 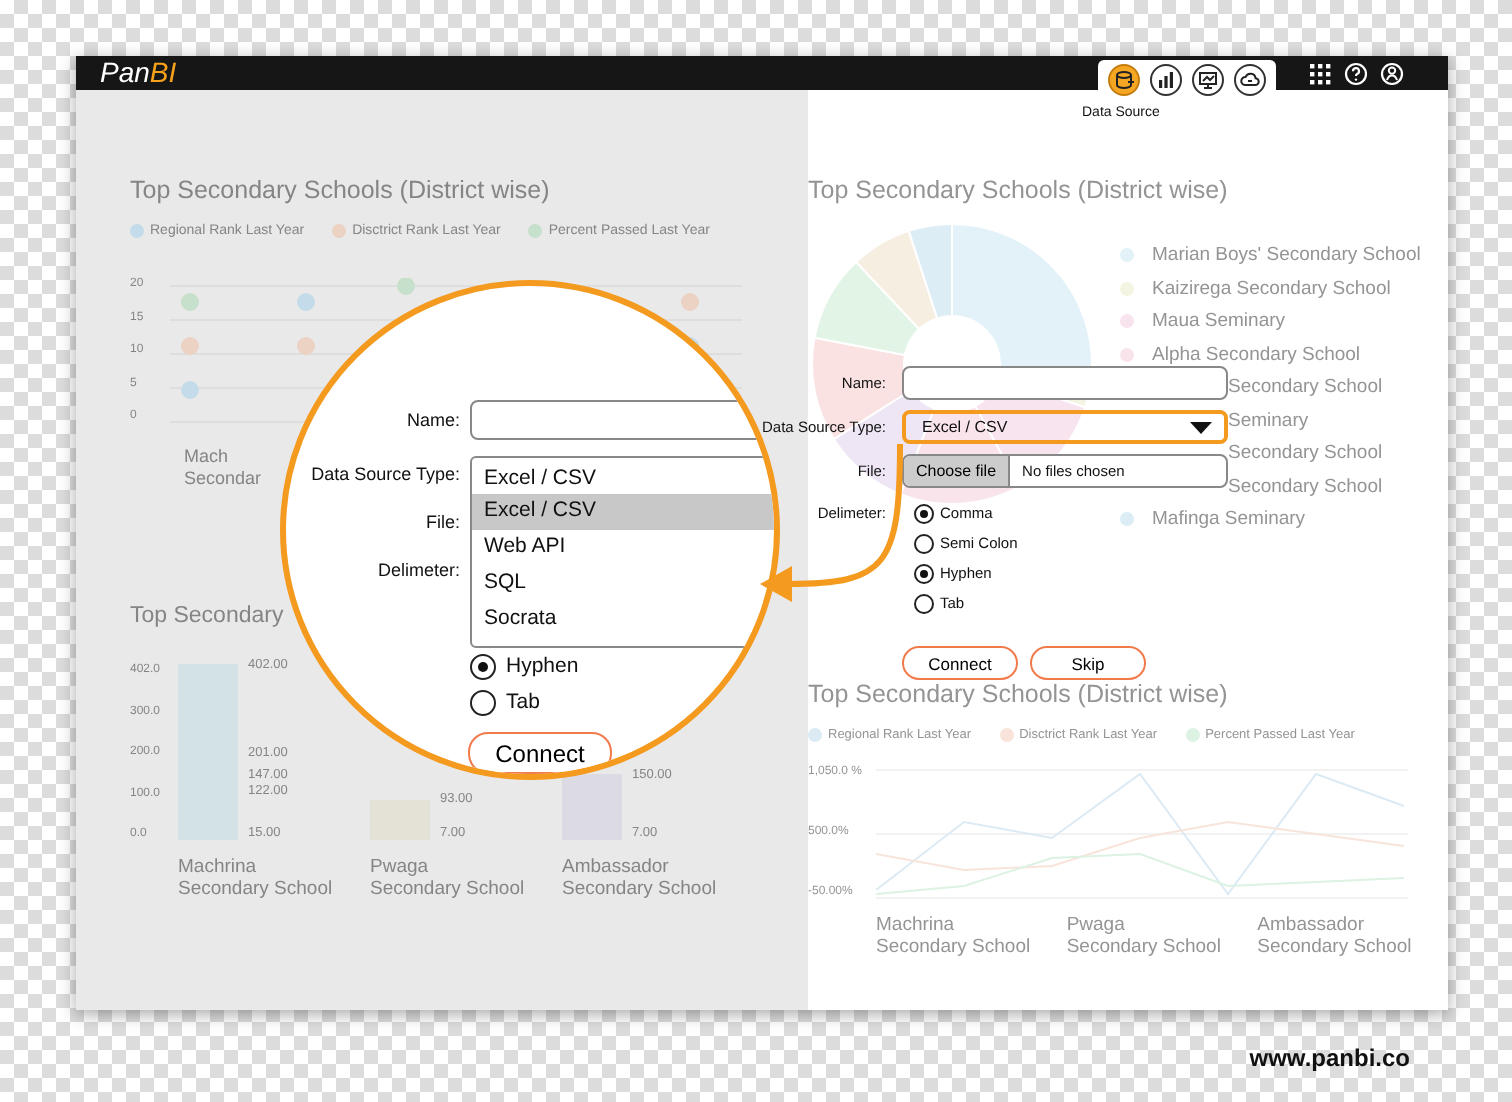 I want to click on dropdown-option: Web API, so click(x=623, y=548).